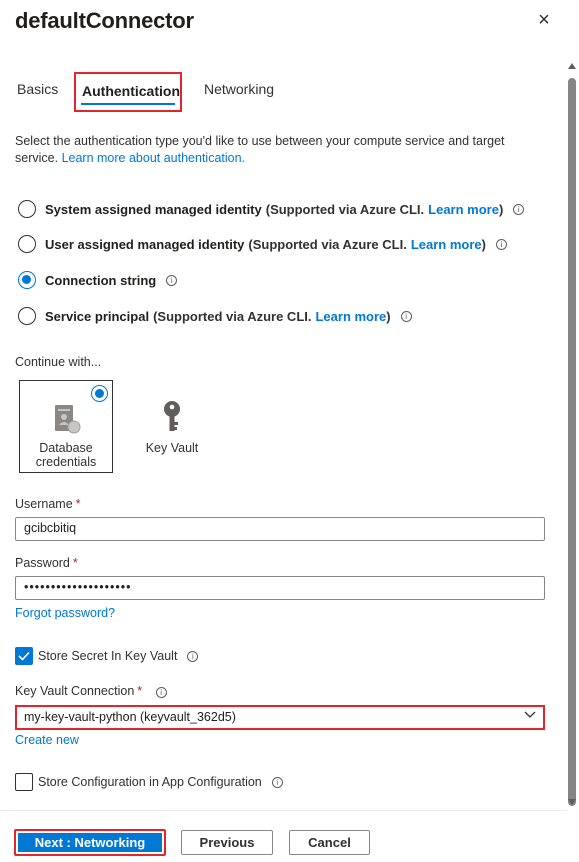 The image size is (579, 862). Describe the element at coordinates (42, 563) in the screenshot. I see `password-label-text: Password` at that location.